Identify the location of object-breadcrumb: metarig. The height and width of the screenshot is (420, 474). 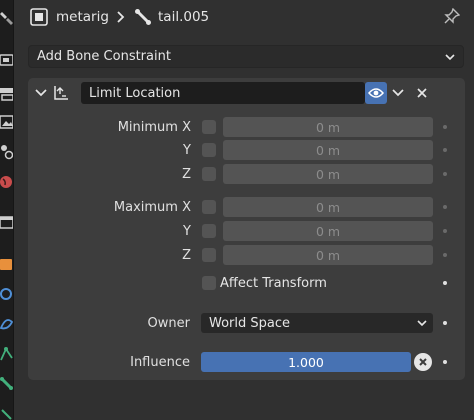
(69, 17).